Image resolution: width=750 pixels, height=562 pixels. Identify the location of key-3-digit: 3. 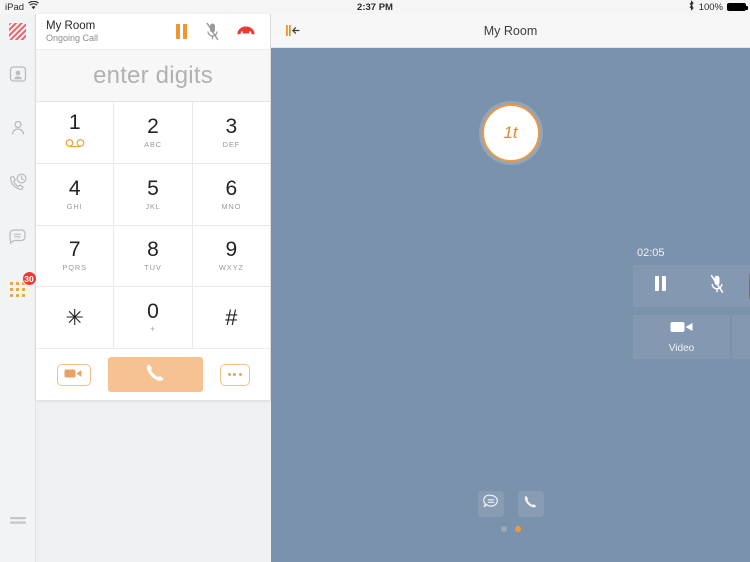
(231, 126).